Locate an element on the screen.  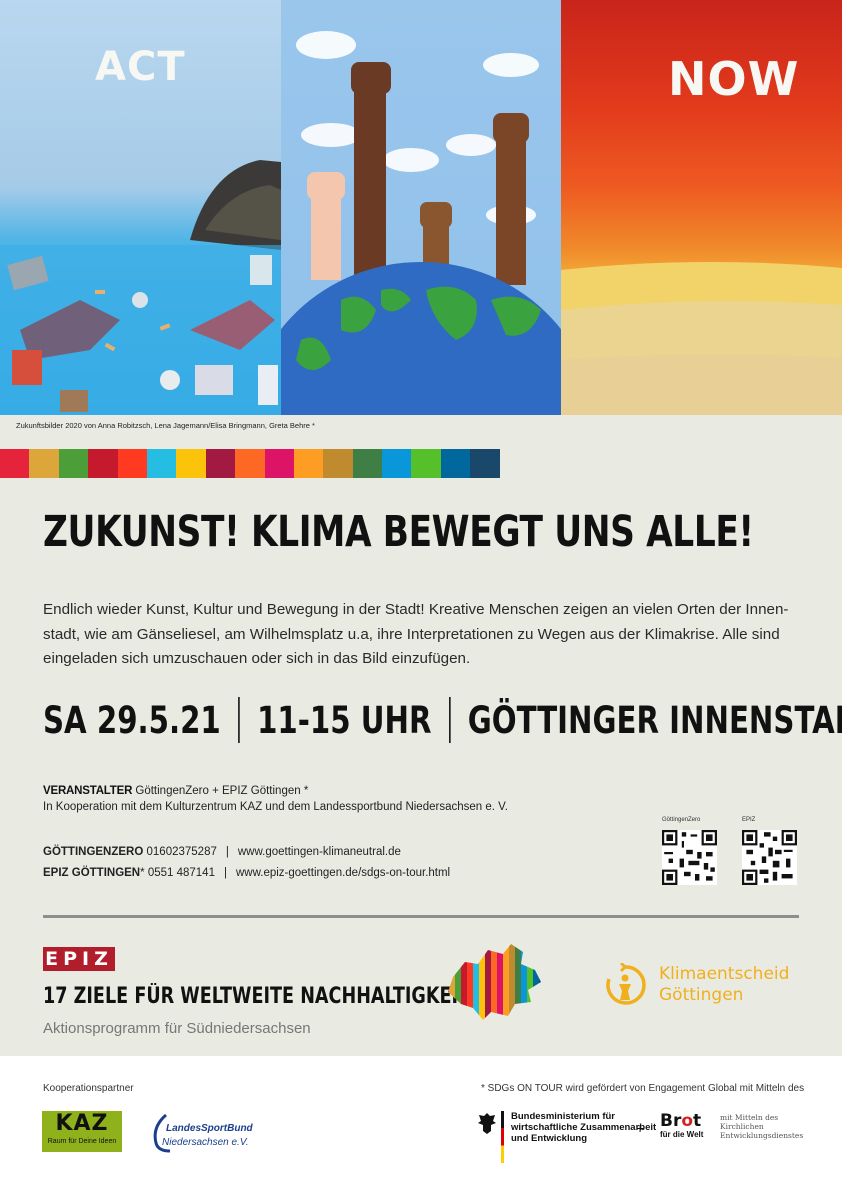
artwork-ocean-panel: ACT is located at coordinates (140, 207).